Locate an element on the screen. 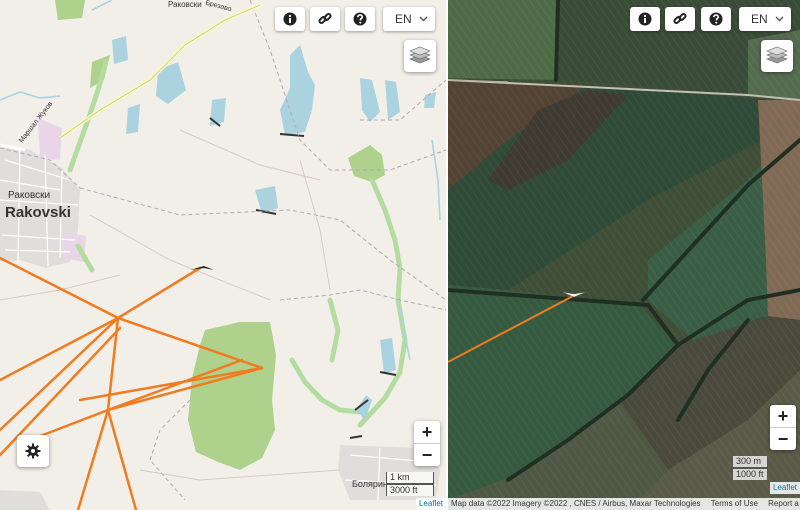 The image size is (800, 510). language-value: EN is located at coordinates (403, 19).